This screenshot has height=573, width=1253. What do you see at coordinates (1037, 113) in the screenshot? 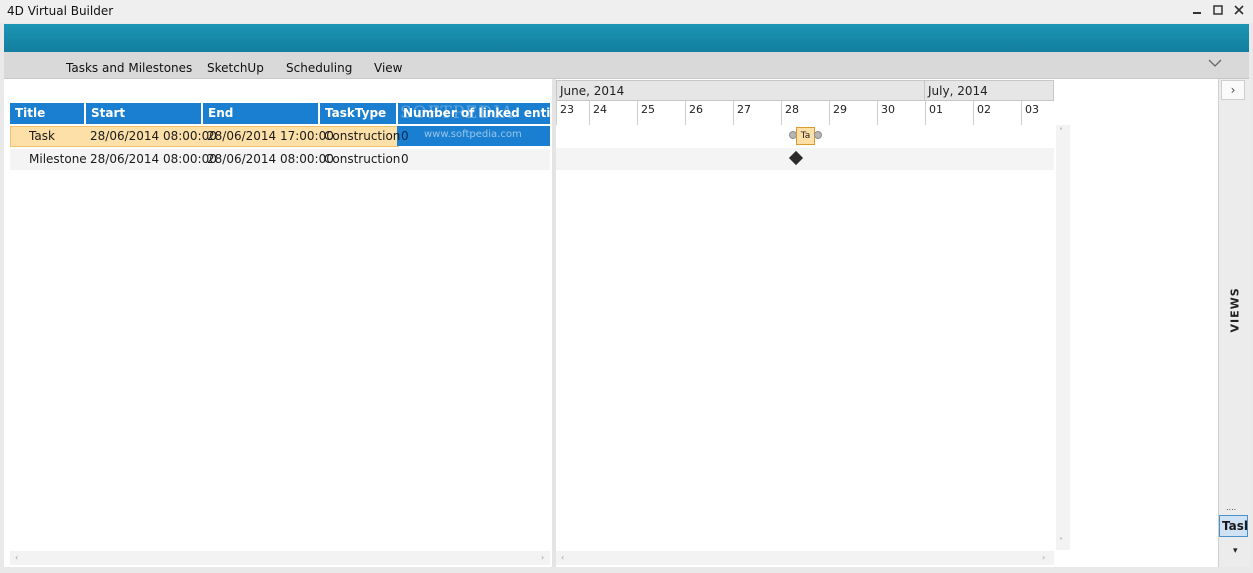
I see `gantt-day-header: 03` at bounding box center [1037, 113].